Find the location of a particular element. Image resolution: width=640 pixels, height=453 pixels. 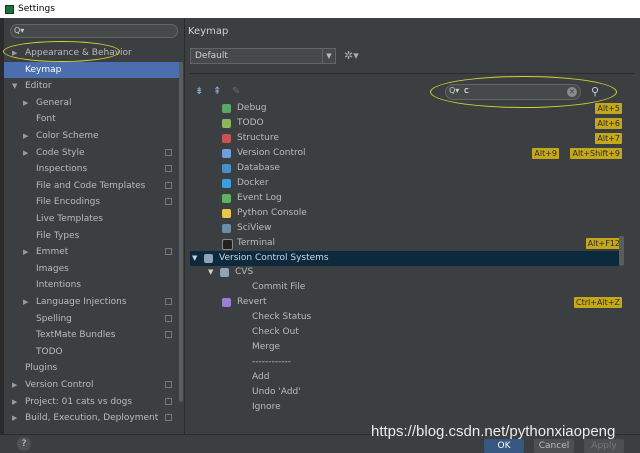

sidebar-item: Spelling is located at coordinates (92, 319).